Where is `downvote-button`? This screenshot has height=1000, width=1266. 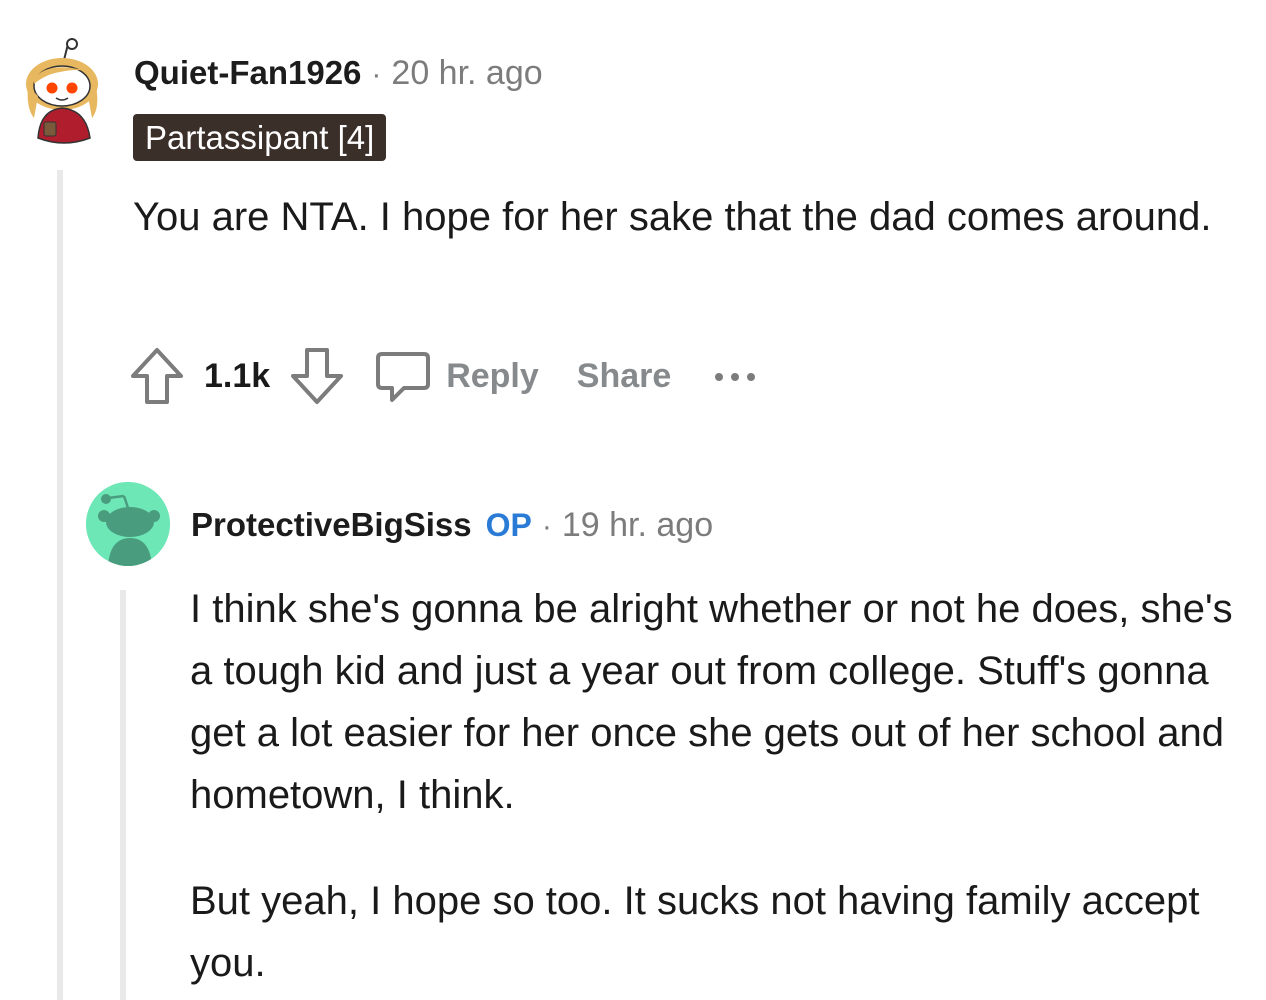 downvote-button is located at coordinates (317, 376).